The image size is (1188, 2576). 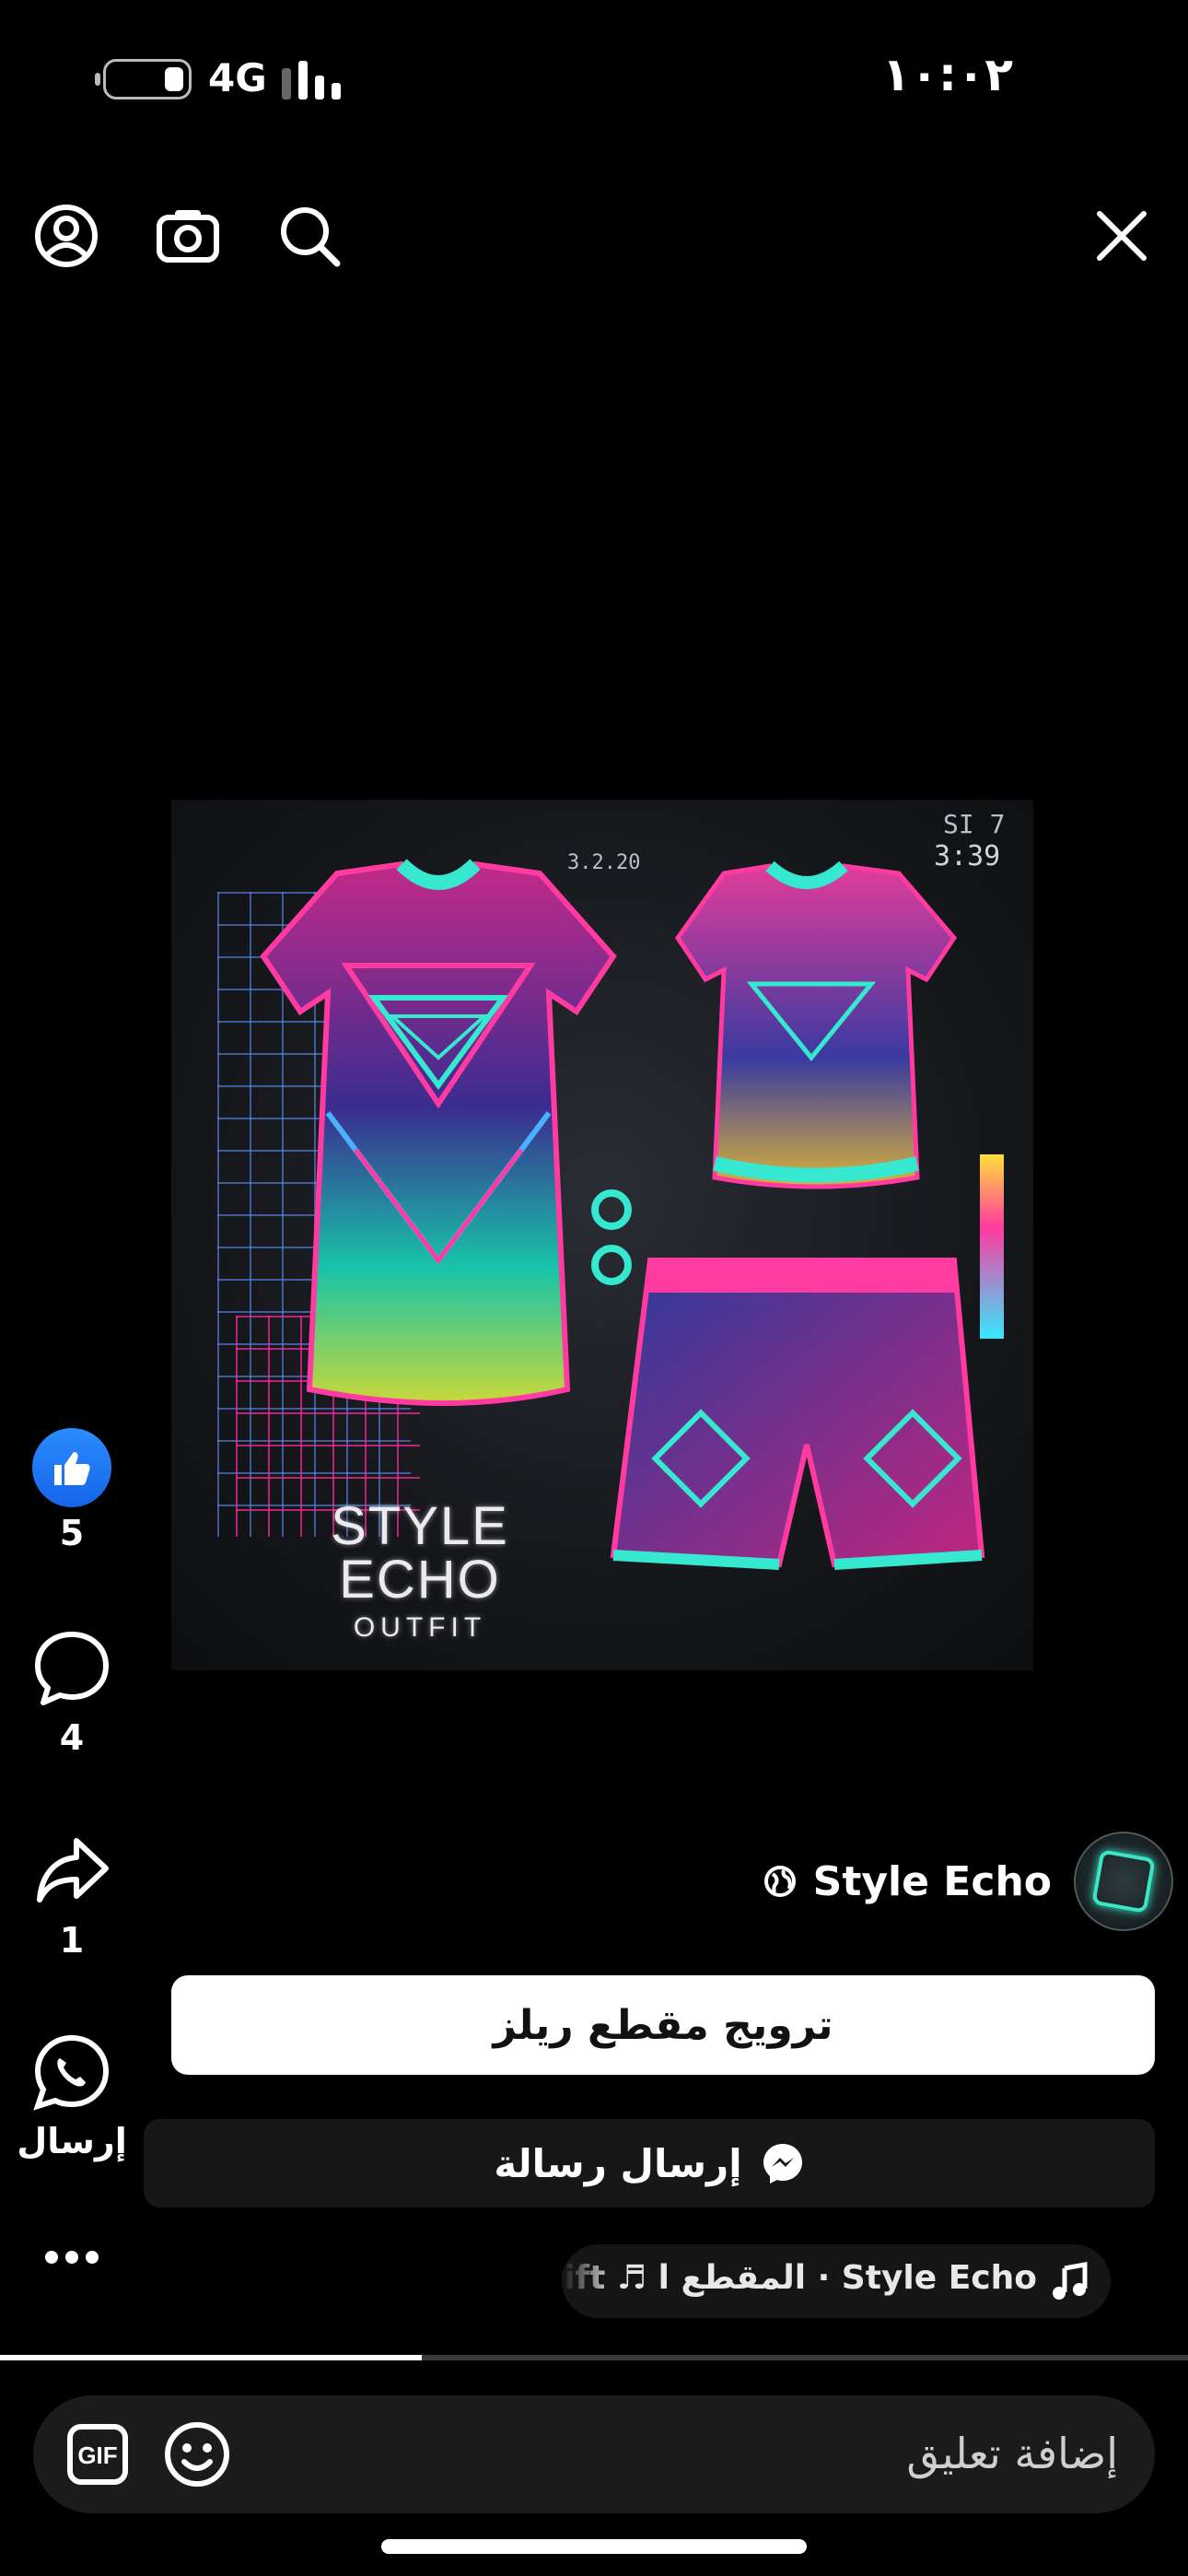 What do you see at coordinates (594, 78) in the screenshot?
I see `status-bar: 4G ١٠:٠٢` at bounding box center [594, 78].